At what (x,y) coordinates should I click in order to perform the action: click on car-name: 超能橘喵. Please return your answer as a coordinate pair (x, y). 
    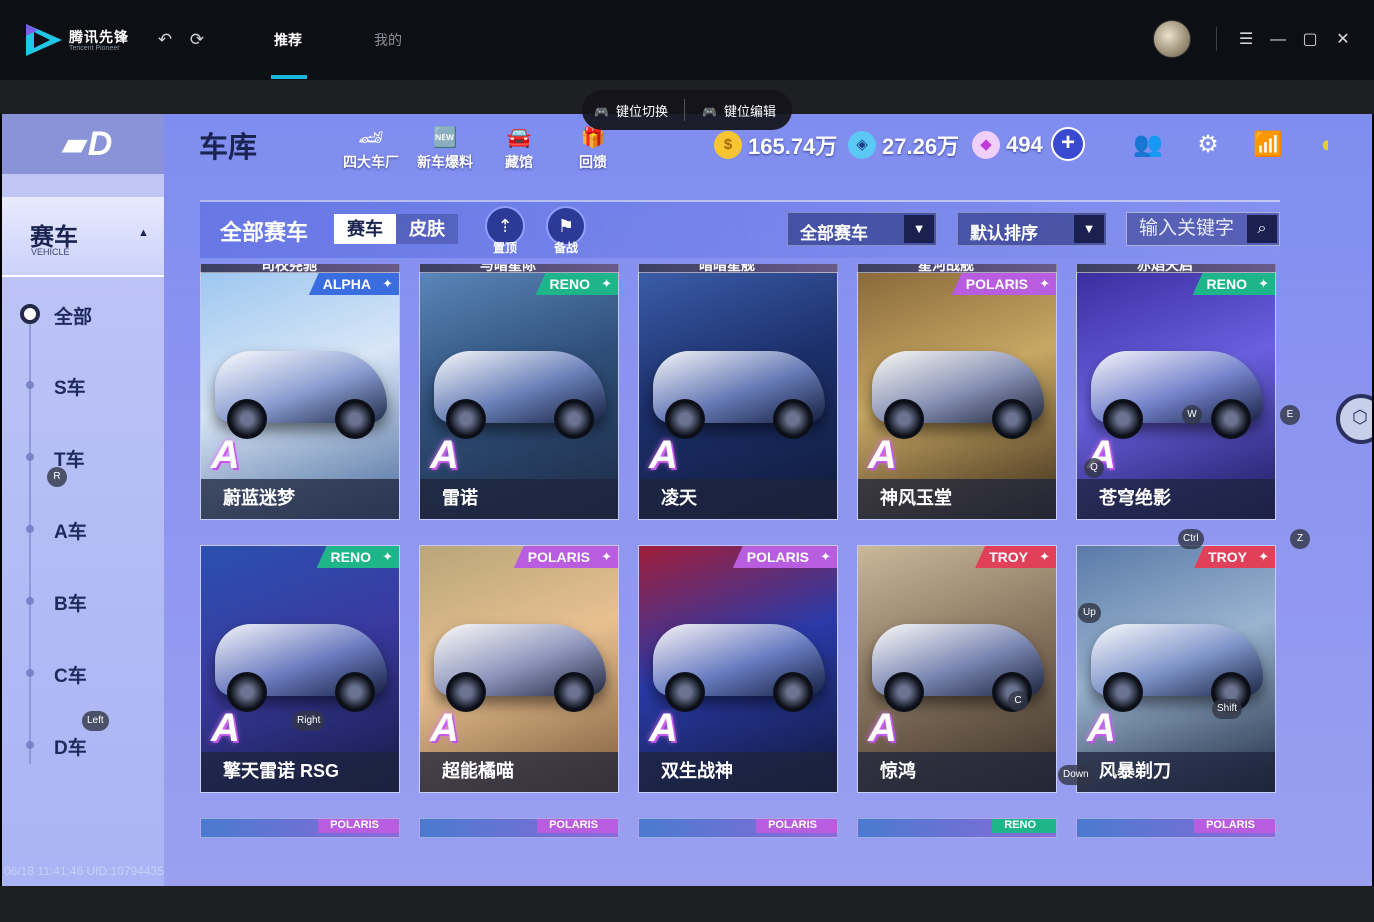
    Looking at the image, I should click on (478, 771).